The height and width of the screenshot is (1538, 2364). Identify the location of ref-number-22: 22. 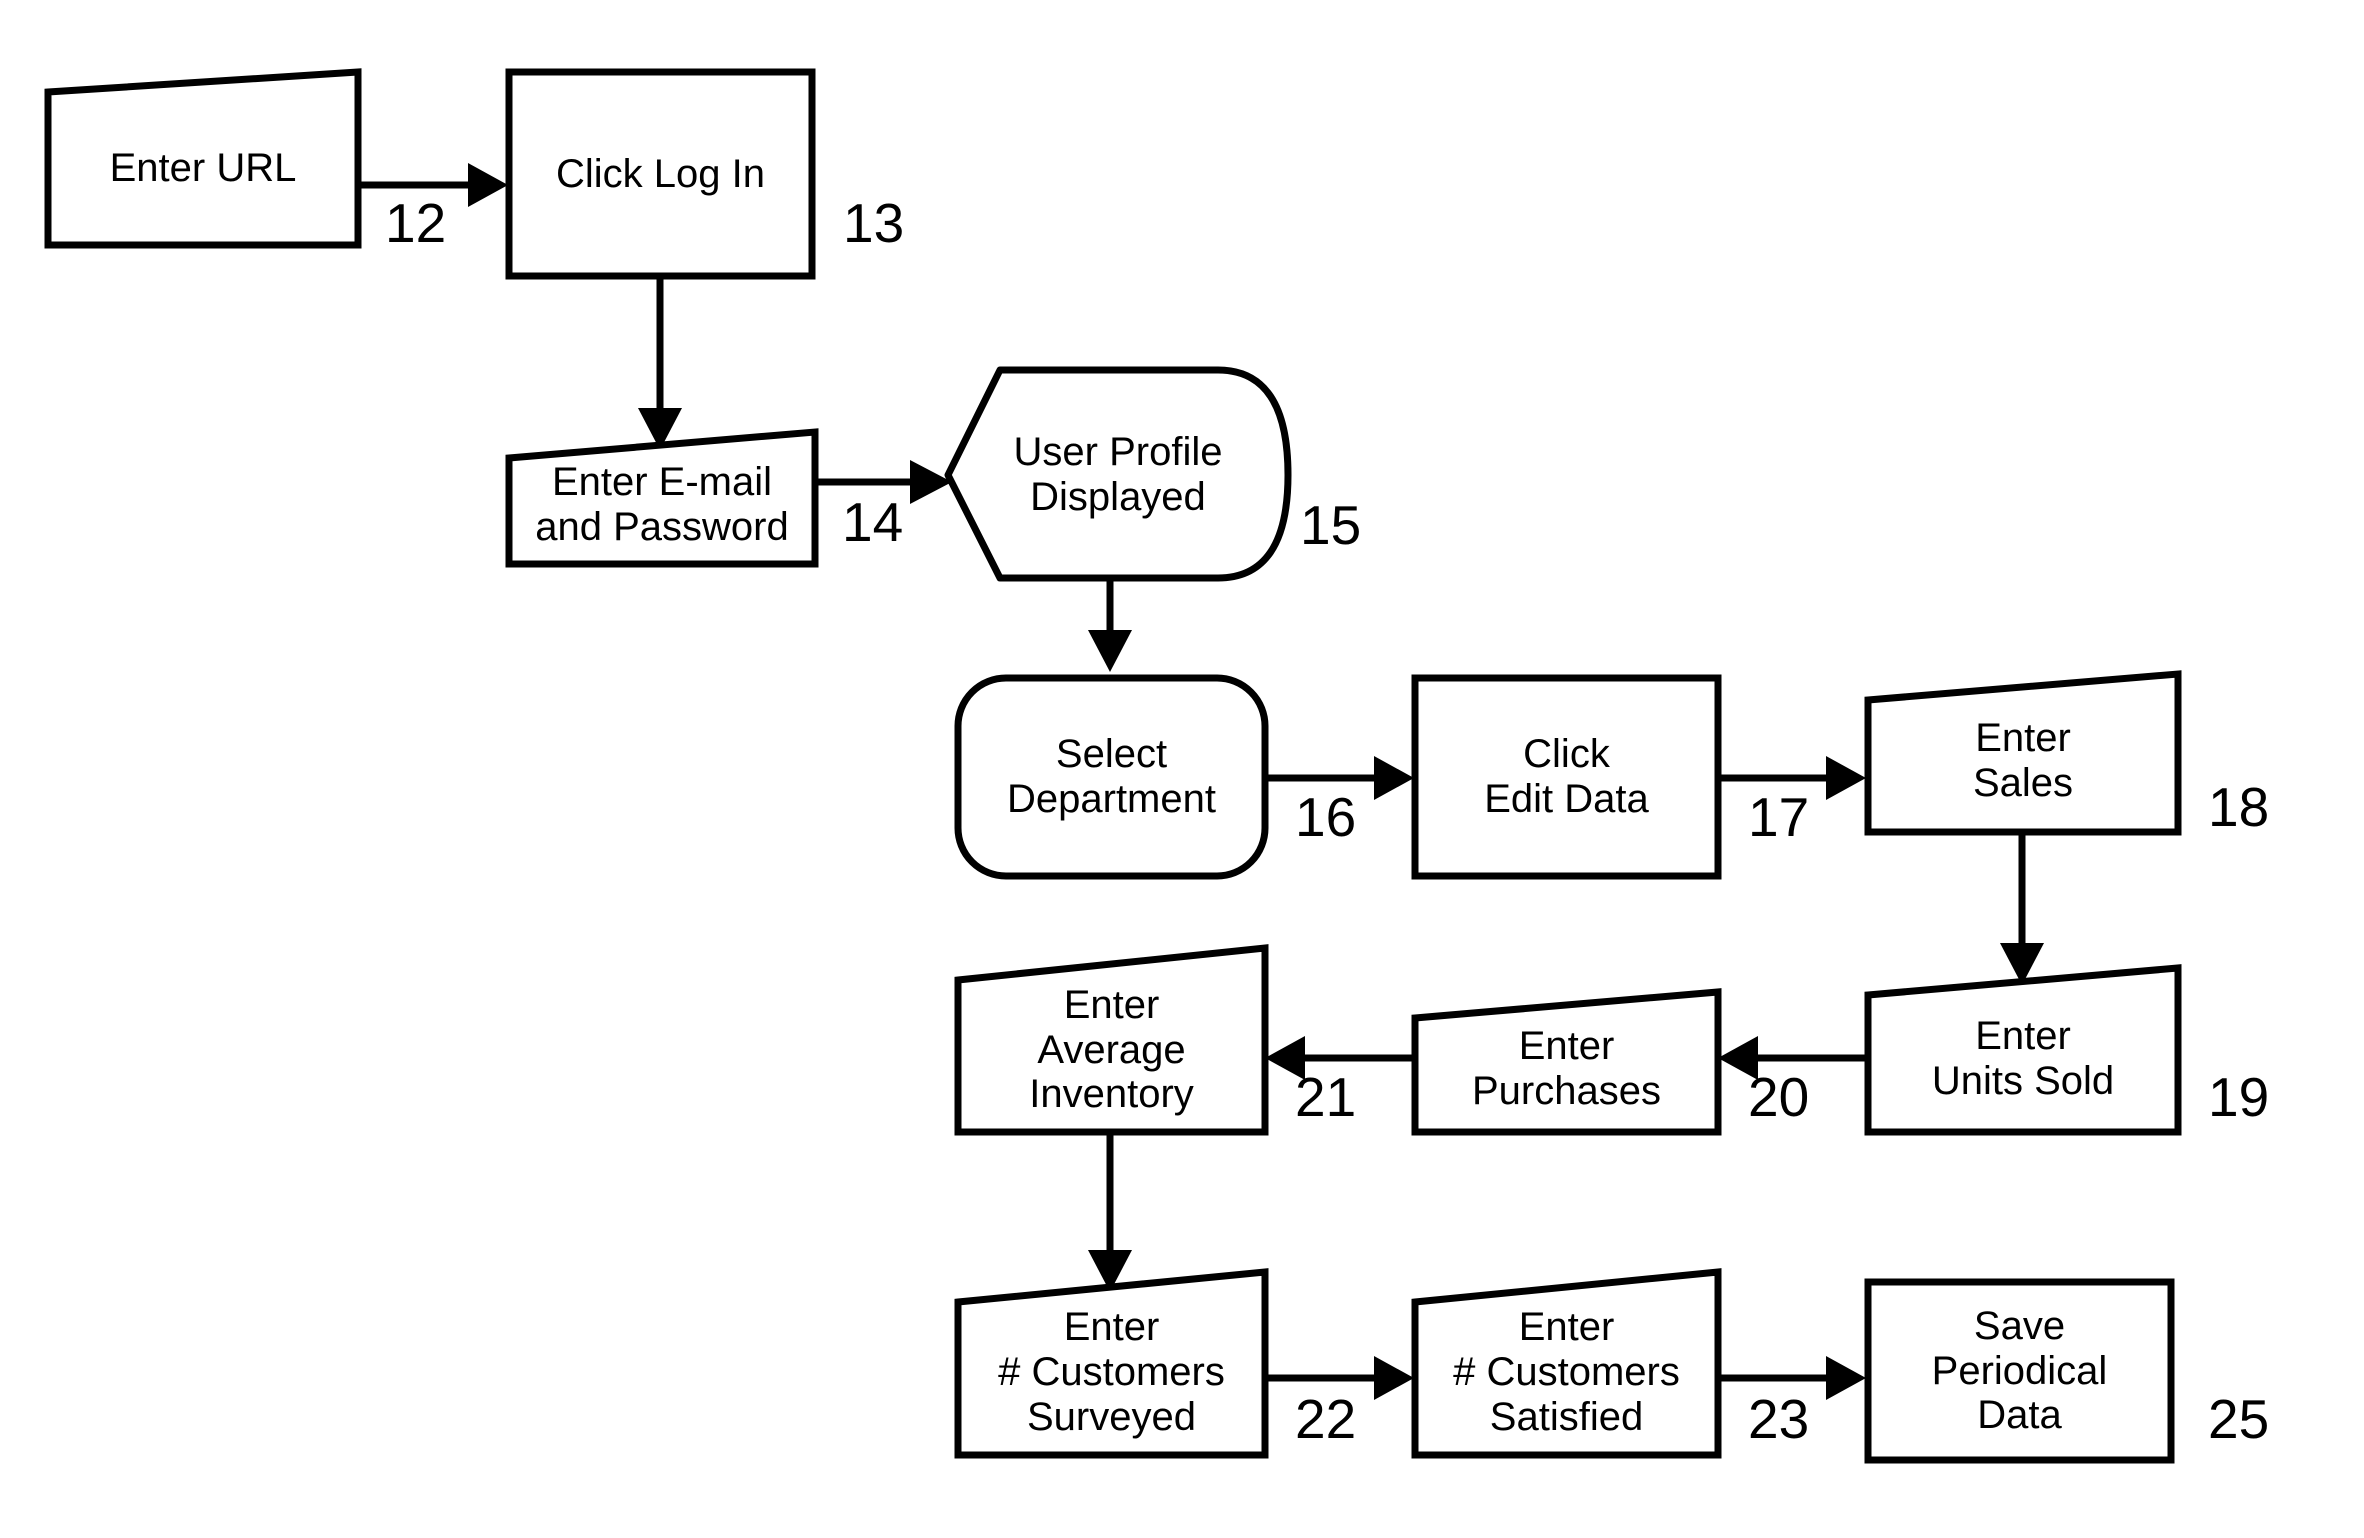
(1326, 1419).